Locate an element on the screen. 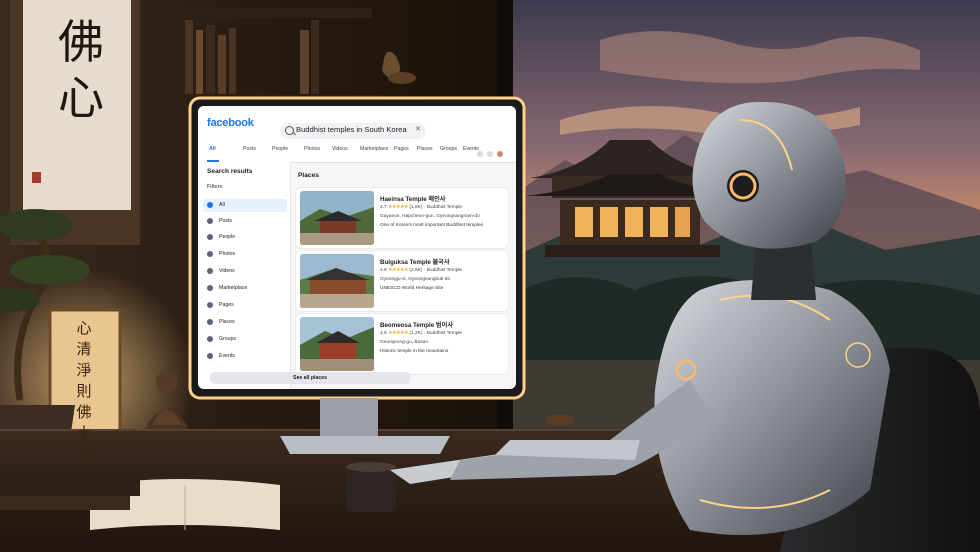  tab-places: Places is located at coordinates (425, 149).